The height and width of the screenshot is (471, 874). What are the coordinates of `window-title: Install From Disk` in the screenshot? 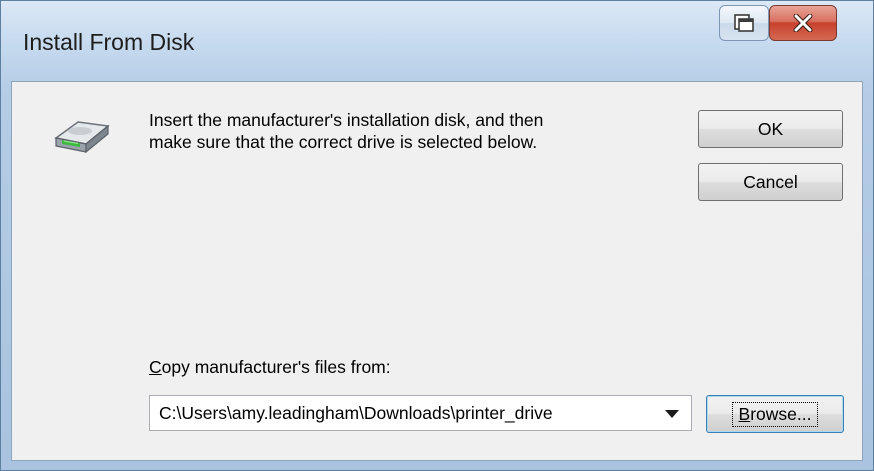 It's located at (109, 42).